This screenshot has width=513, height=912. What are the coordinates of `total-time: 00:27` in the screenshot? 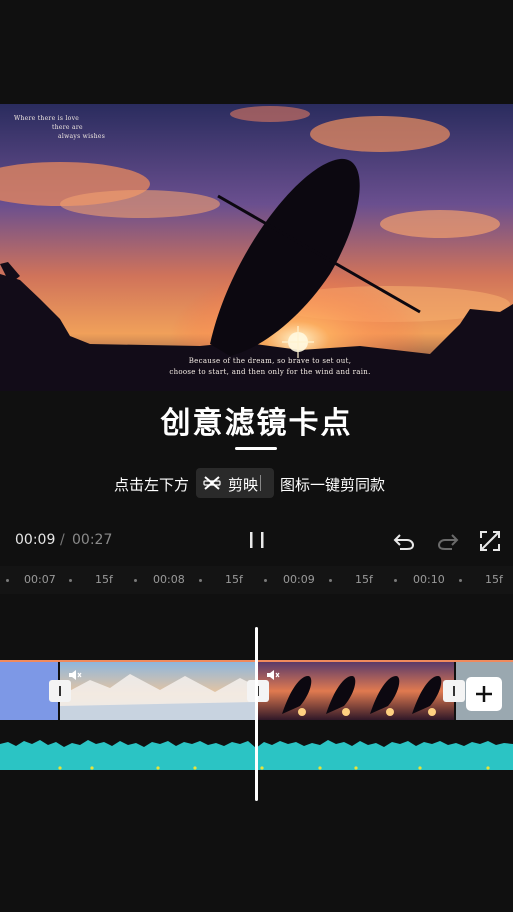 It's located at (92, 540).